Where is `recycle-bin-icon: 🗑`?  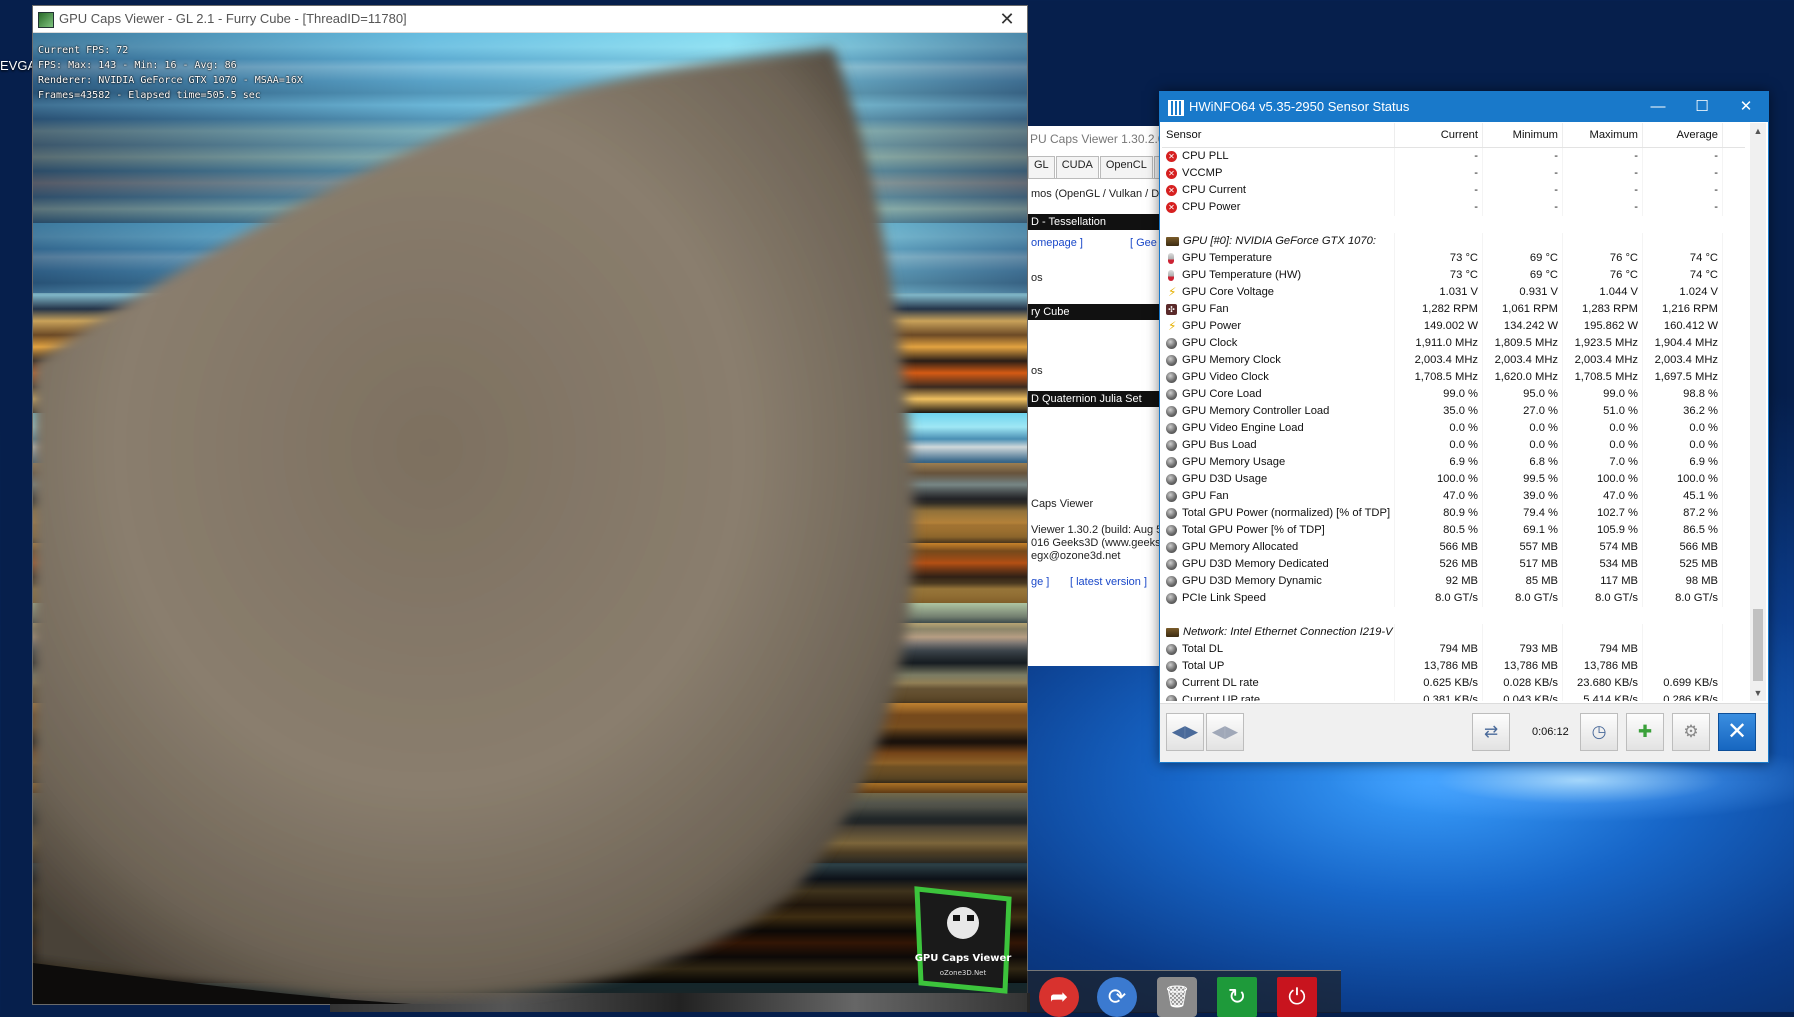 recycle-bin-icon: 🗑 is located at coordinates (1177, 997).